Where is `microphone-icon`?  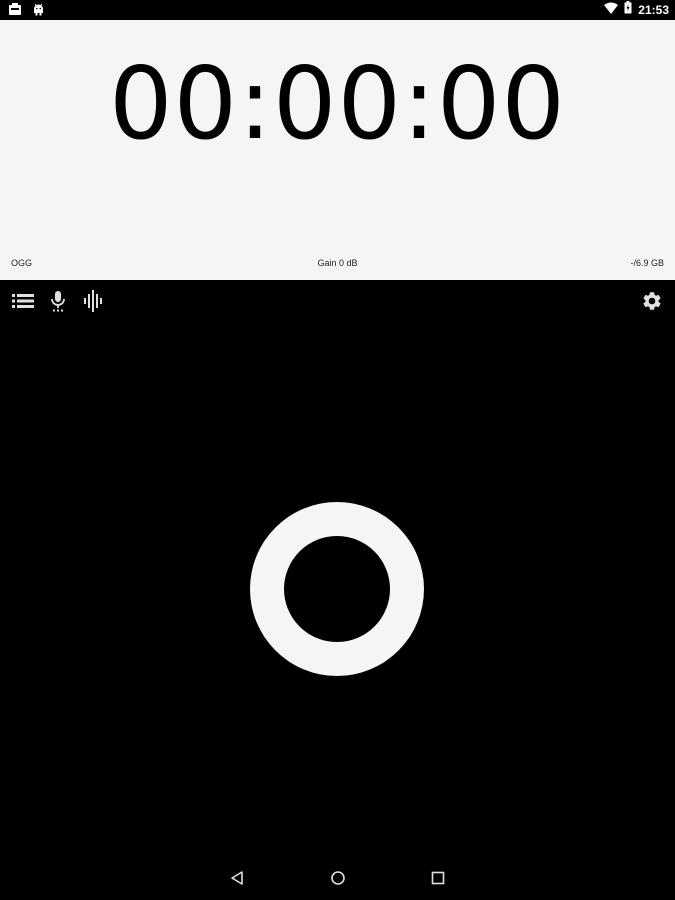 microphone-icon is located at coordinates (58, 303).